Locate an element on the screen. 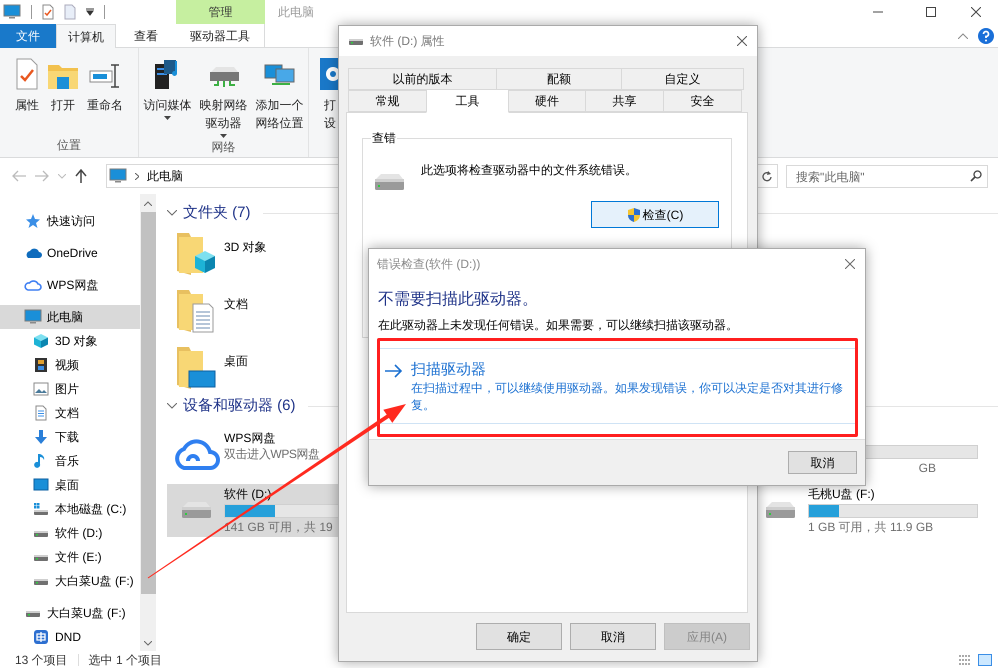 The height and width of the screenshot is (668, 998). nav-item: 本地磁盘 (C:) is located at coordinates (70, 509).